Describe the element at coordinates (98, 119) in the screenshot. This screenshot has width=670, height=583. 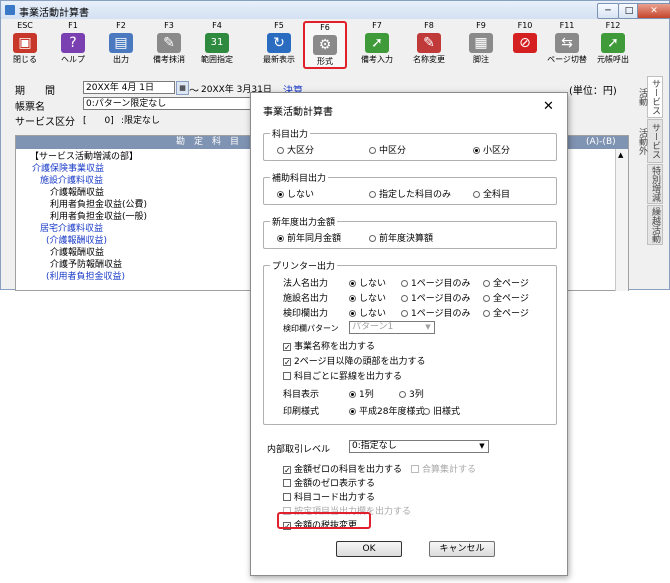
I see `service-code-field: [ 0]` at that location.